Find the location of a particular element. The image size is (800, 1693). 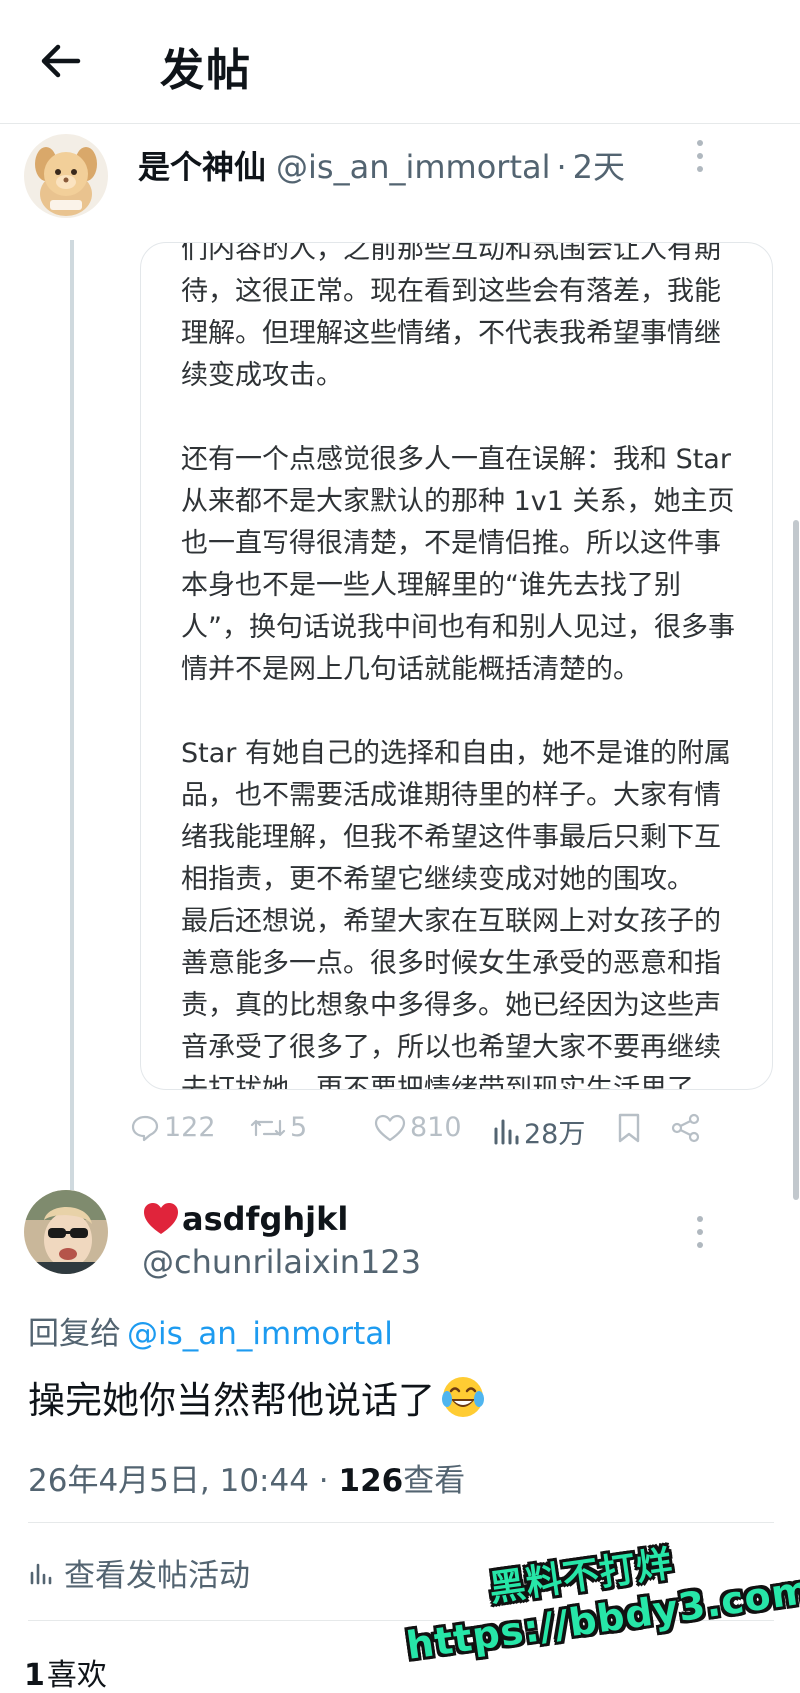

bookmark-icon is located at coordinates (629, 1128).